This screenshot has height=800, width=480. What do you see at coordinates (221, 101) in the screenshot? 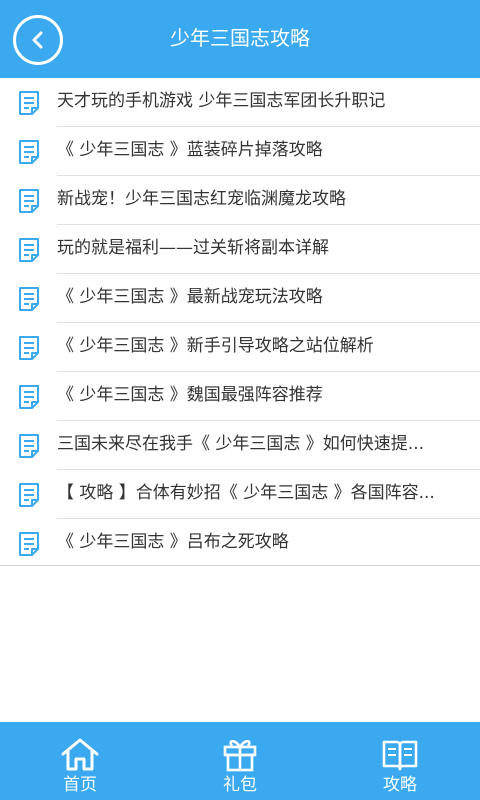
I see `article-title: 天才玩的手机游戏 少年三国志军团长升职记` at bounding box center [221, 101].